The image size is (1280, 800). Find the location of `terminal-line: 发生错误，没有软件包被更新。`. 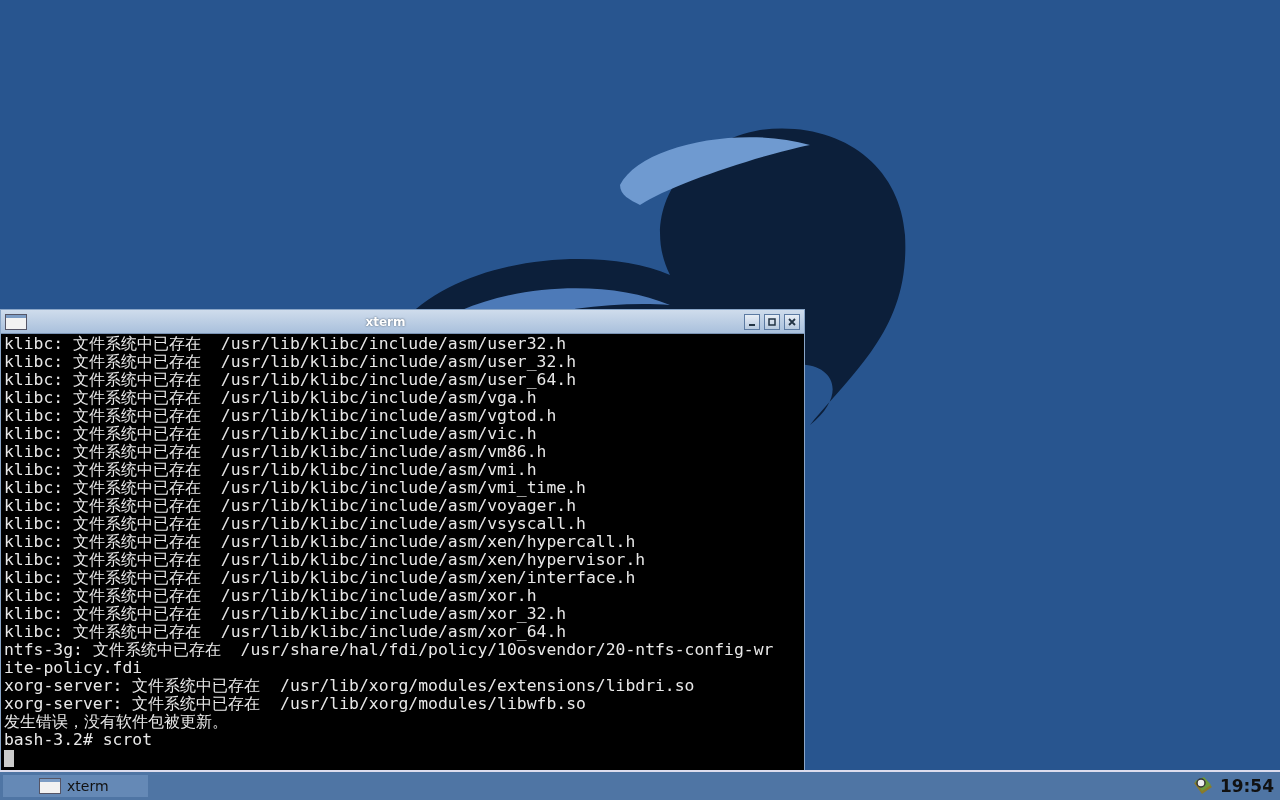

terminal-line: 发生错误，没有软件包被更新。 is located at coordinates (116, 722).